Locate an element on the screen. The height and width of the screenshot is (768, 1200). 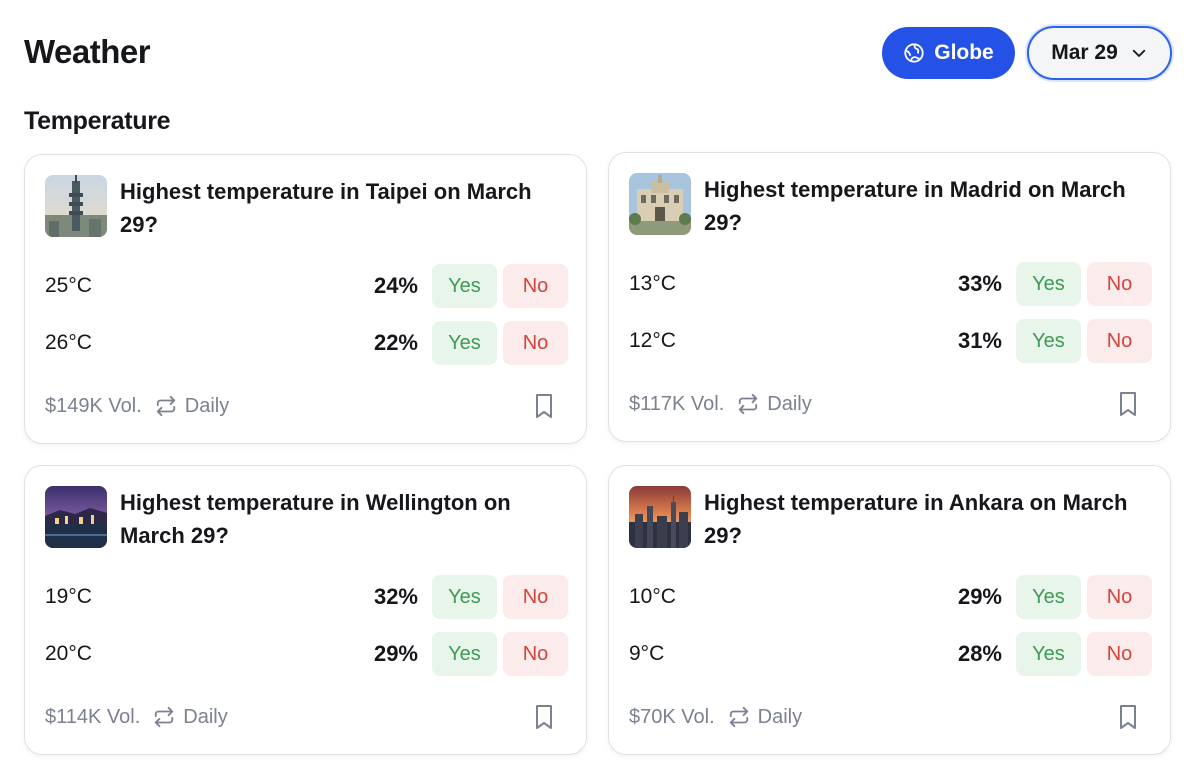
outcome-percent: 28% is located at coordinates (979, 653).